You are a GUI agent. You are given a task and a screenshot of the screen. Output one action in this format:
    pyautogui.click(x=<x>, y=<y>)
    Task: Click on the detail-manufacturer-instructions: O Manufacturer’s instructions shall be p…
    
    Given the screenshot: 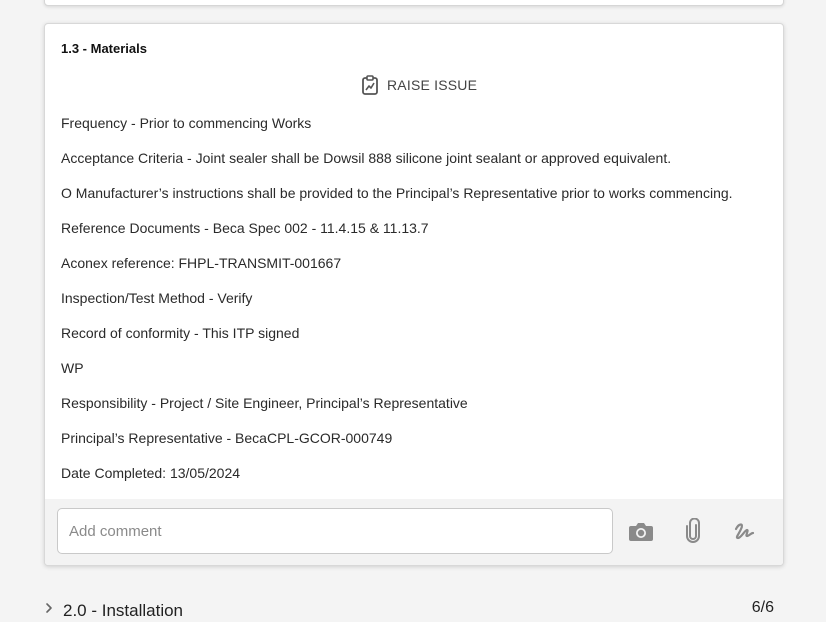 What is the action you would take?
    pyautogui.click(x=397, y=193)
    